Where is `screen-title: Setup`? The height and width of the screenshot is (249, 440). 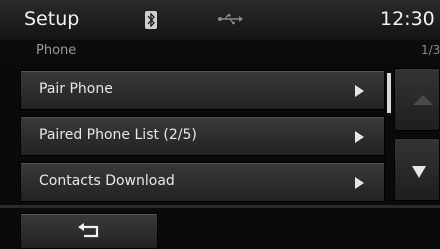 screen-title: Setup is located at coordinates (52, 19).